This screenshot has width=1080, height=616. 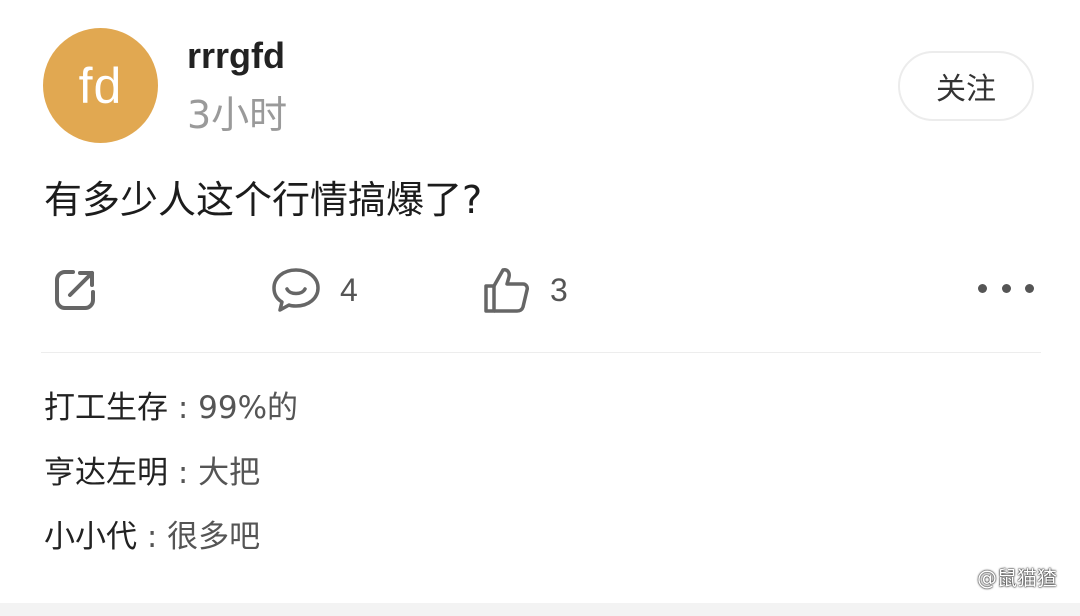 I want to click on comment-item: 亨达左明 : 大把, so click(x=152, y=473).